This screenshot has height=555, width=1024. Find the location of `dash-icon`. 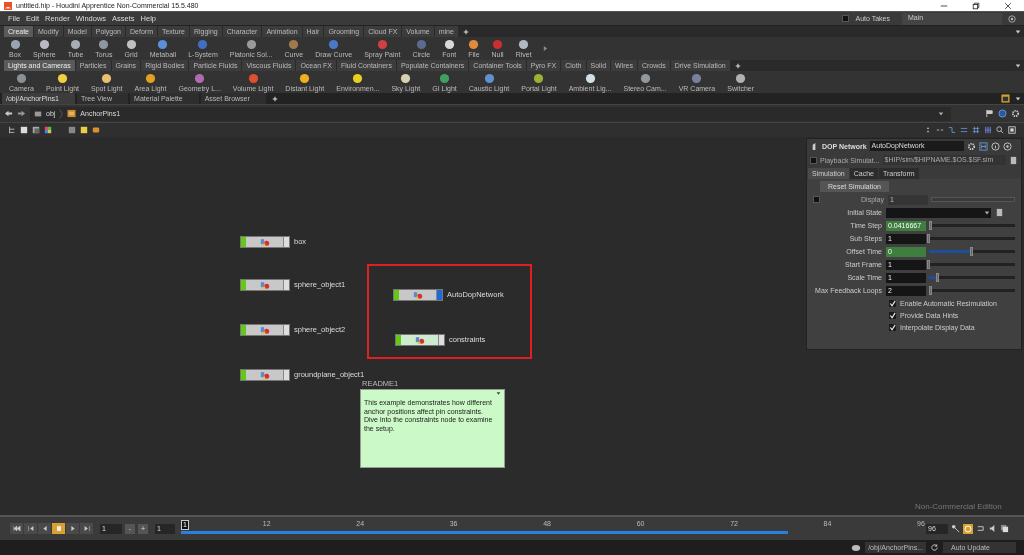

dash-icon is located at coordinates (940, 130).